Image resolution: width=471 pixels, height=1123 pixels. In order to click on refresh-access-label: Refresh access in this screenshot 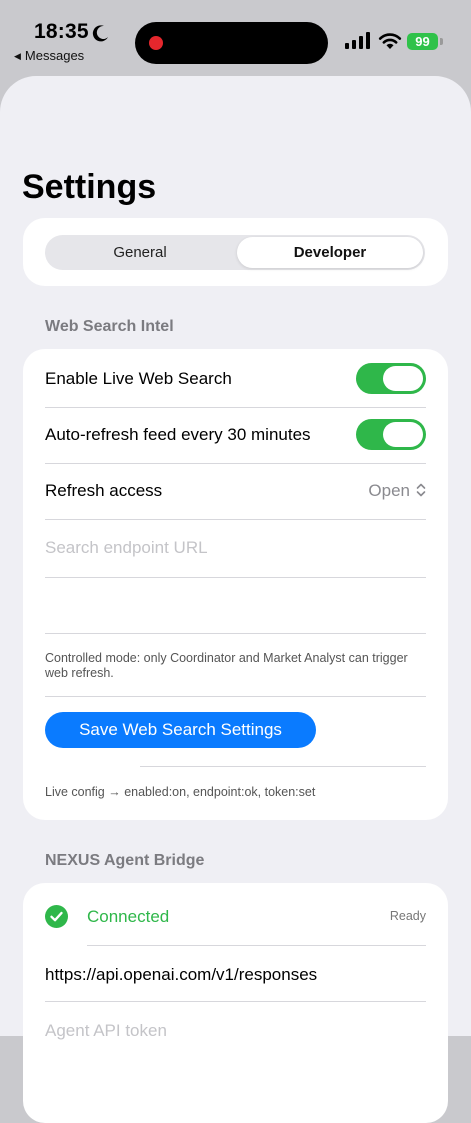, I will do `click(104, 490)`.